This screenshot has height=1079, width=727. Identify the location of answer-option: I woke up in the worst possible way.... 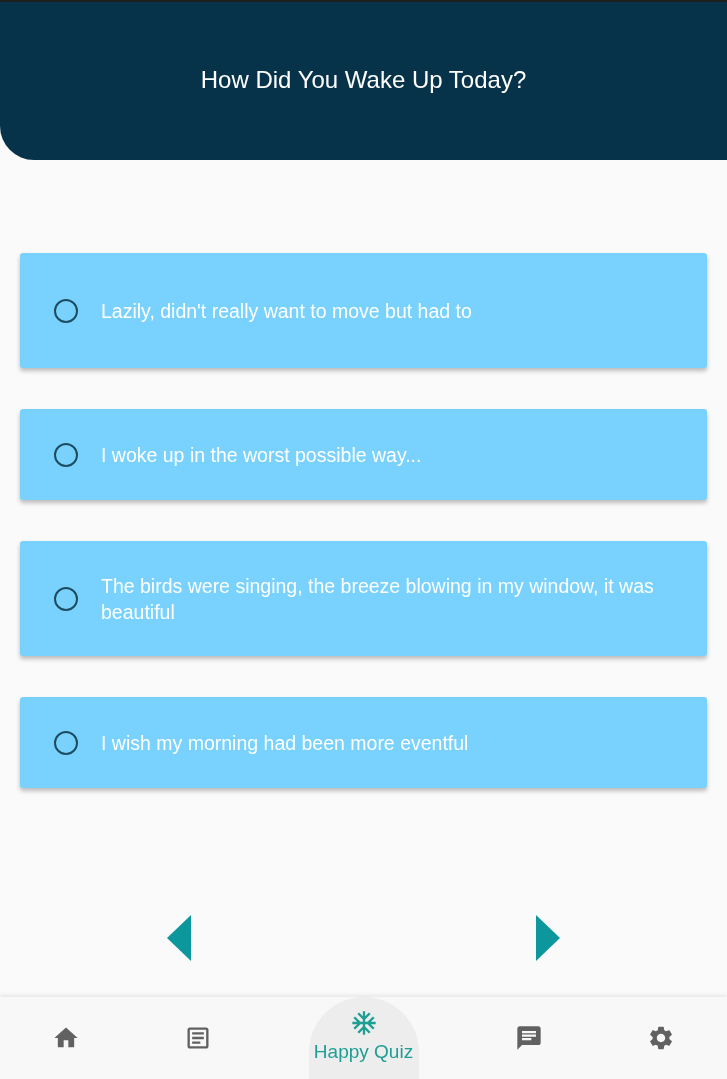
(363, 454).